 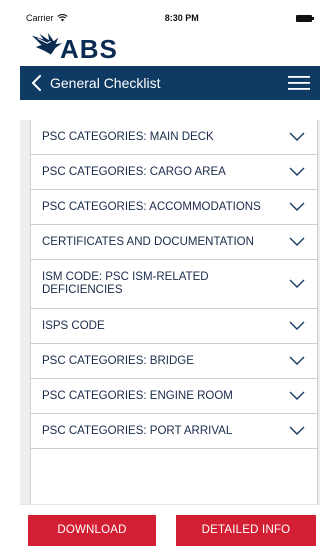 I want to click on checklist-item-isps-code: ISPS CODE, so click(x=174, y=326).